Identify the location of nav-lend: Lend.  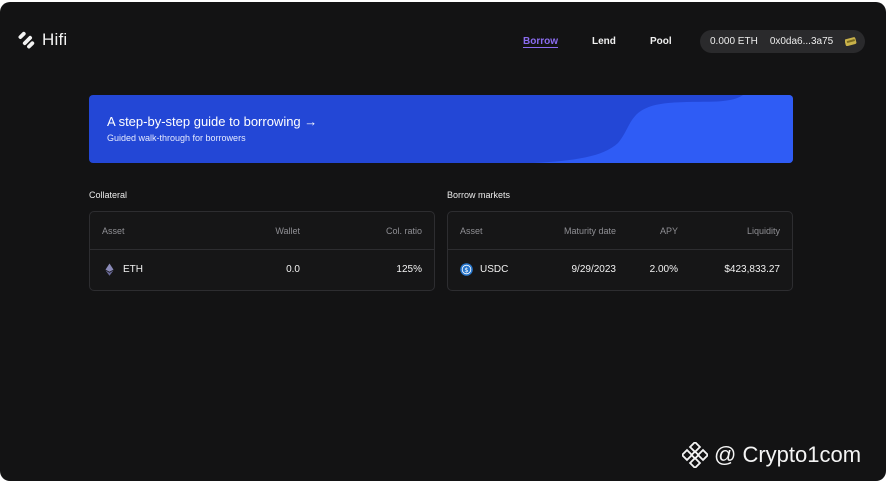
(604, 41).